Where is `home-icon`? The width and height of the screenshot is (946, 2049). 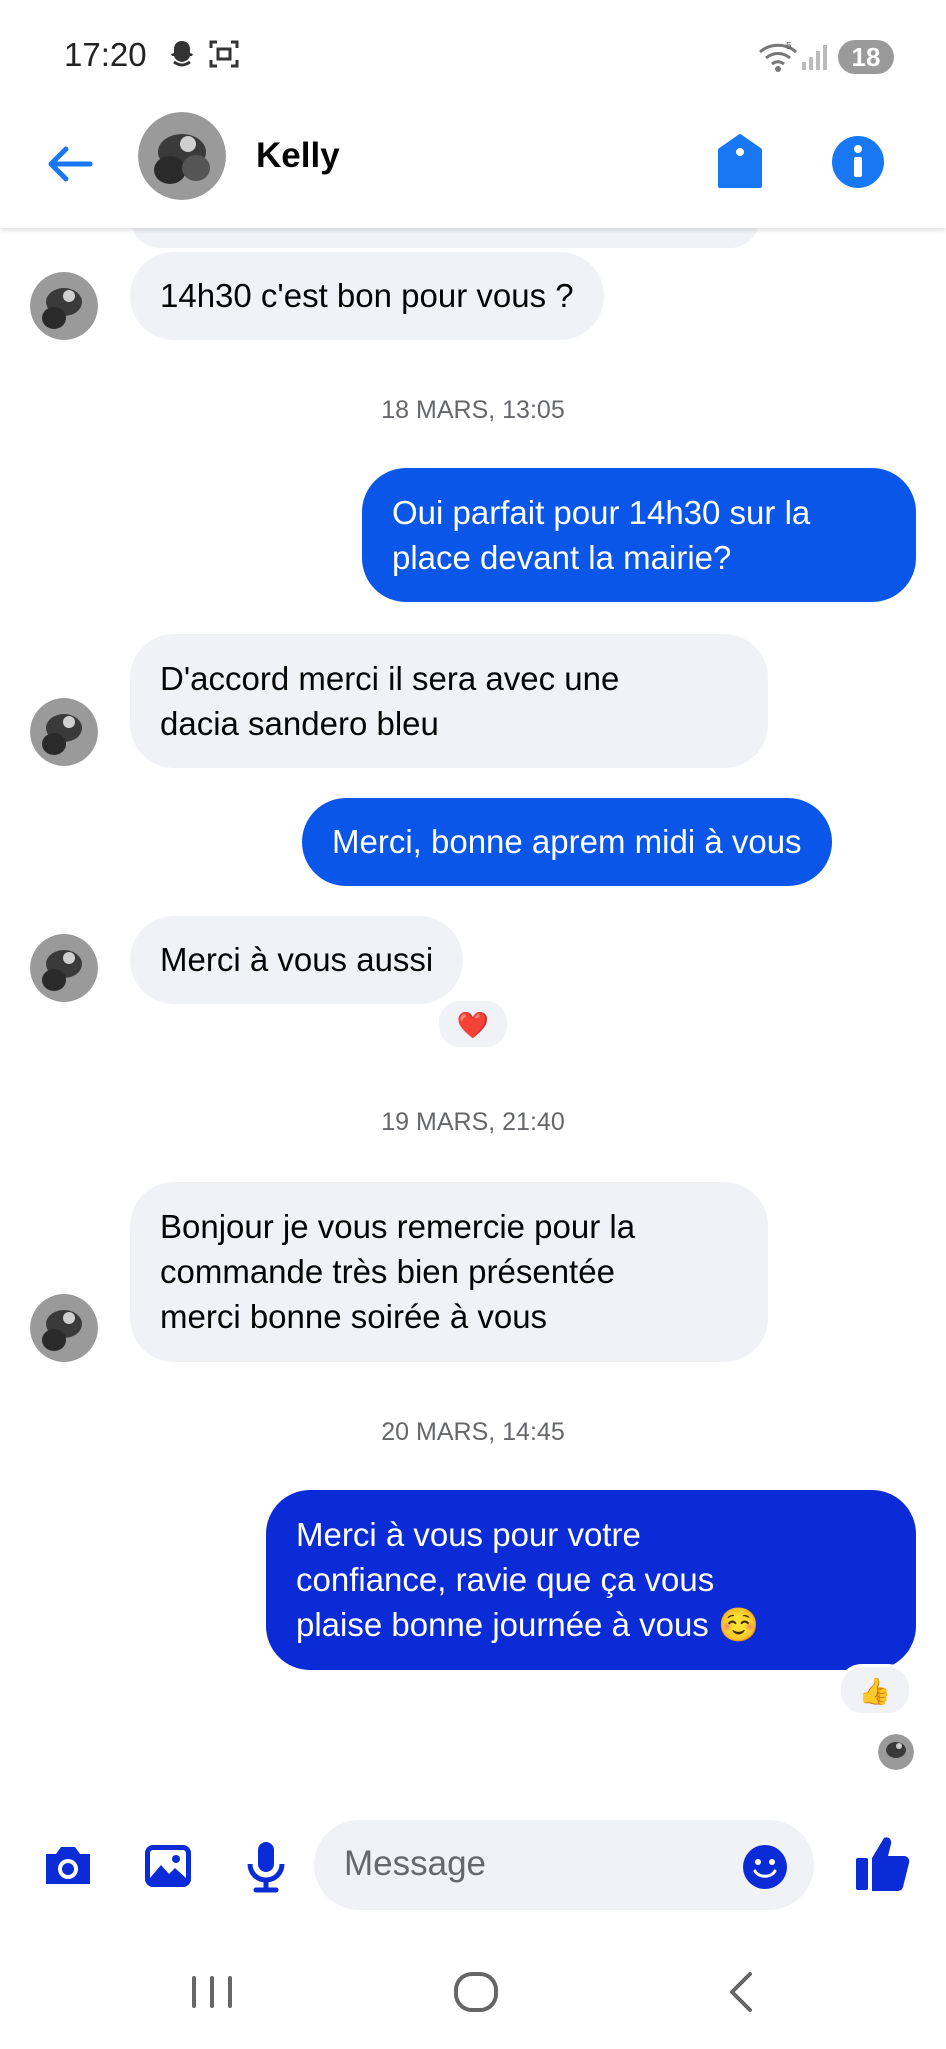
home-icon is located at coordinates (476, 1992).